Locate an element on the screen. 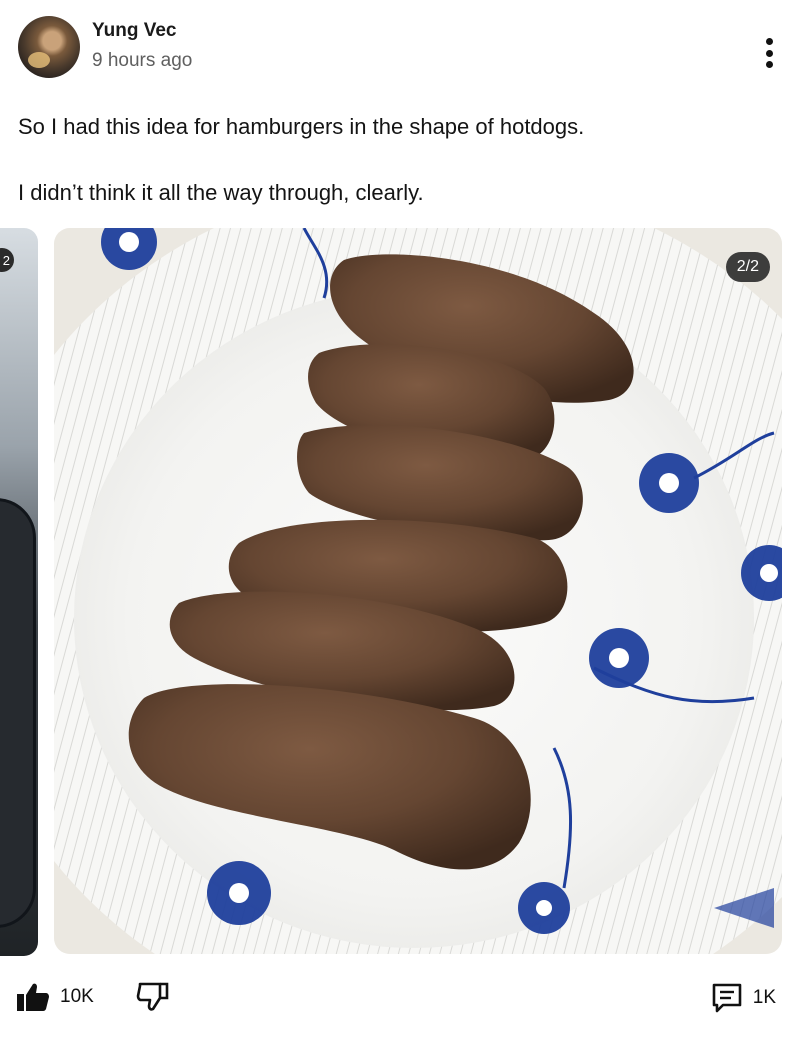  thumbs-up-icon is located at coordinates (33, 997).